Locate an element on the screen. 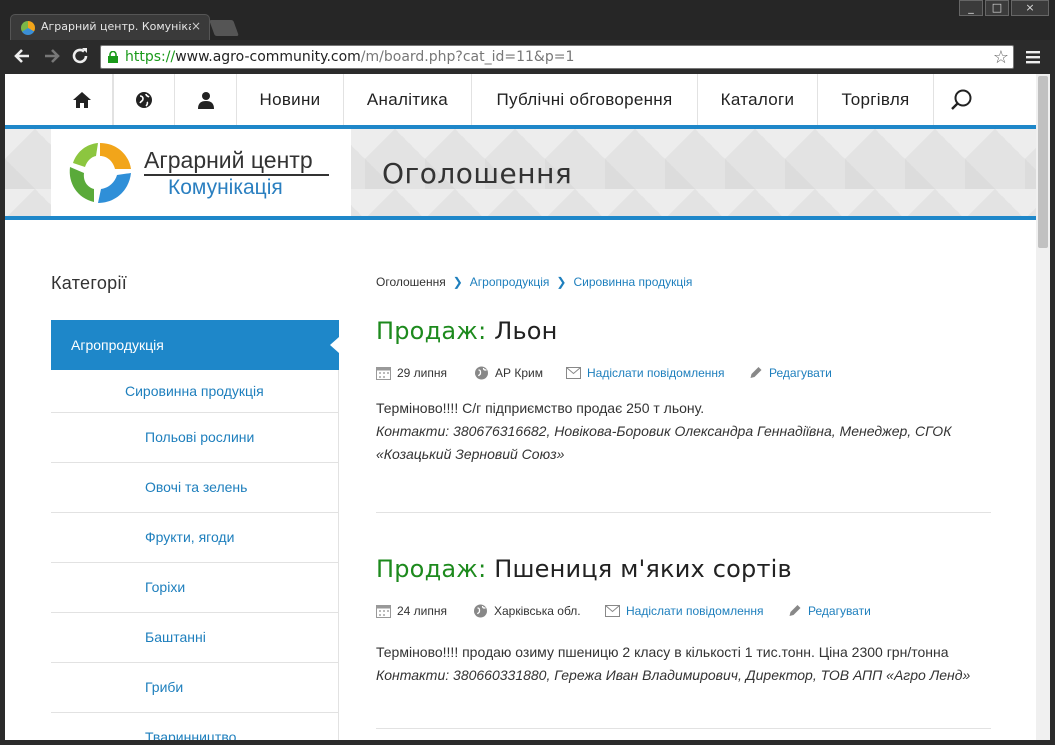 The image size is (1055, 745). maximize-button: □ is located at coordinates (997, 8).